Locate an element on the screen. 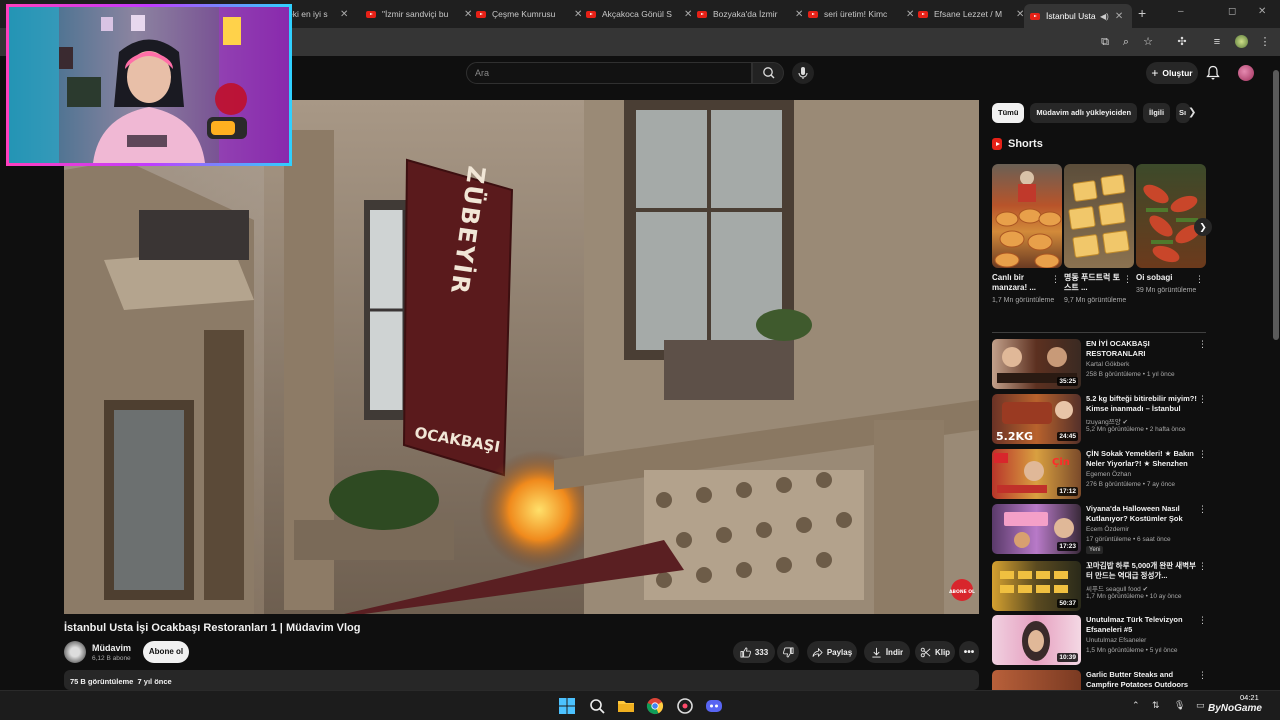  more-actions-button: ••• is located at coordinates (969, 652).